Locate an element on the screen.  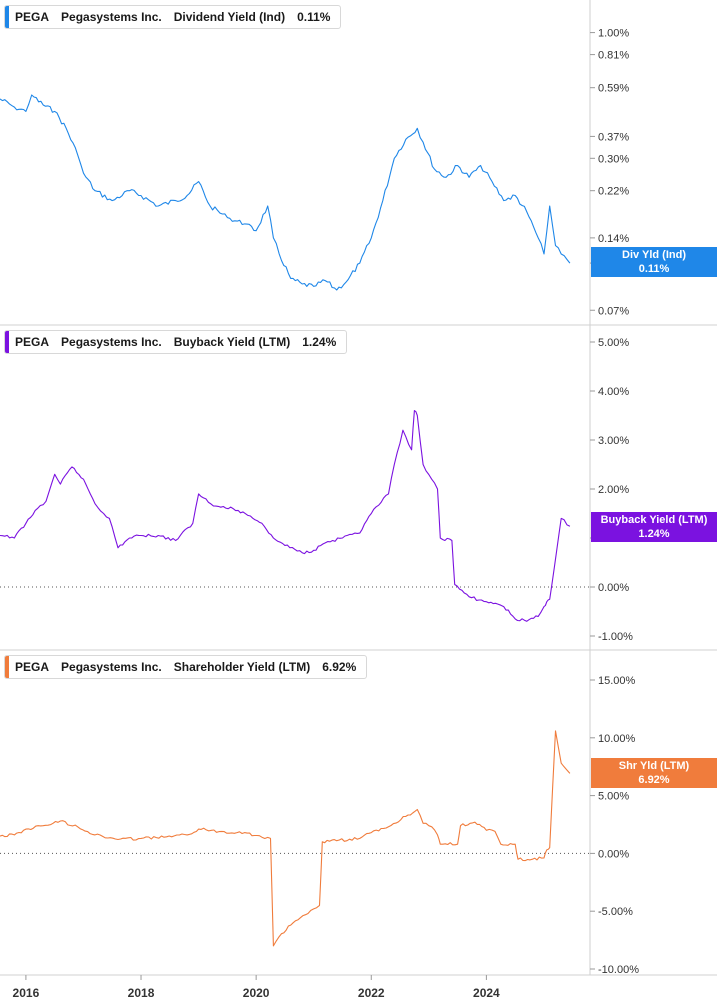
y-tick-label: 0.22% is located at coordinates (613, 192).